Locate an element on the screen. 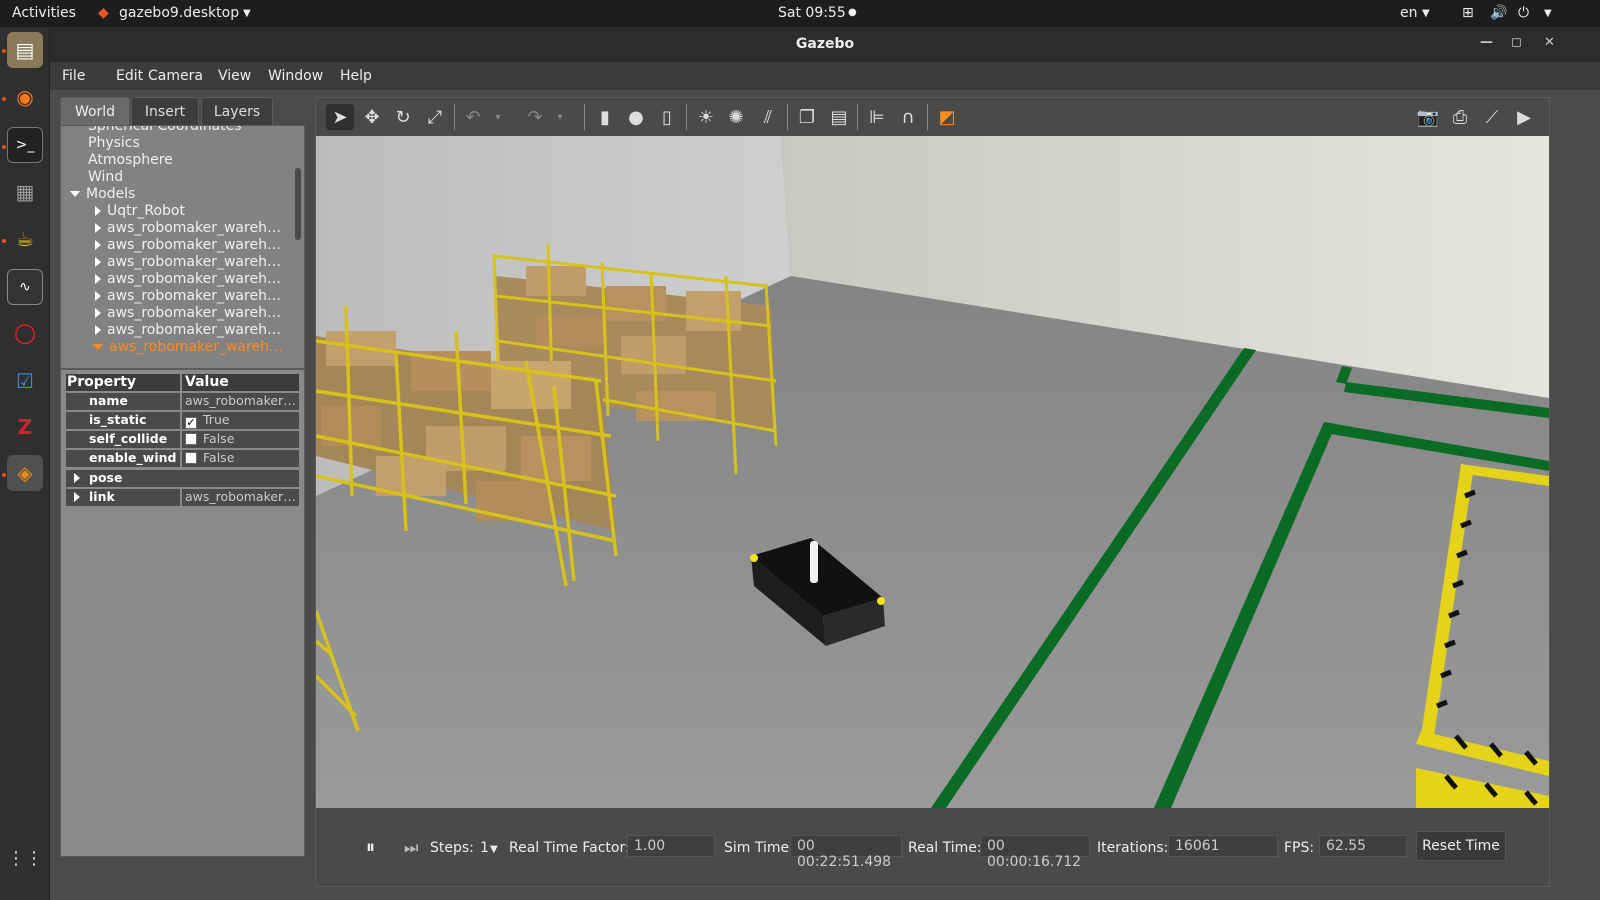 This screenshot has width=1600, height=900. menu-edit: Edit is located at coordinates (129, 76).